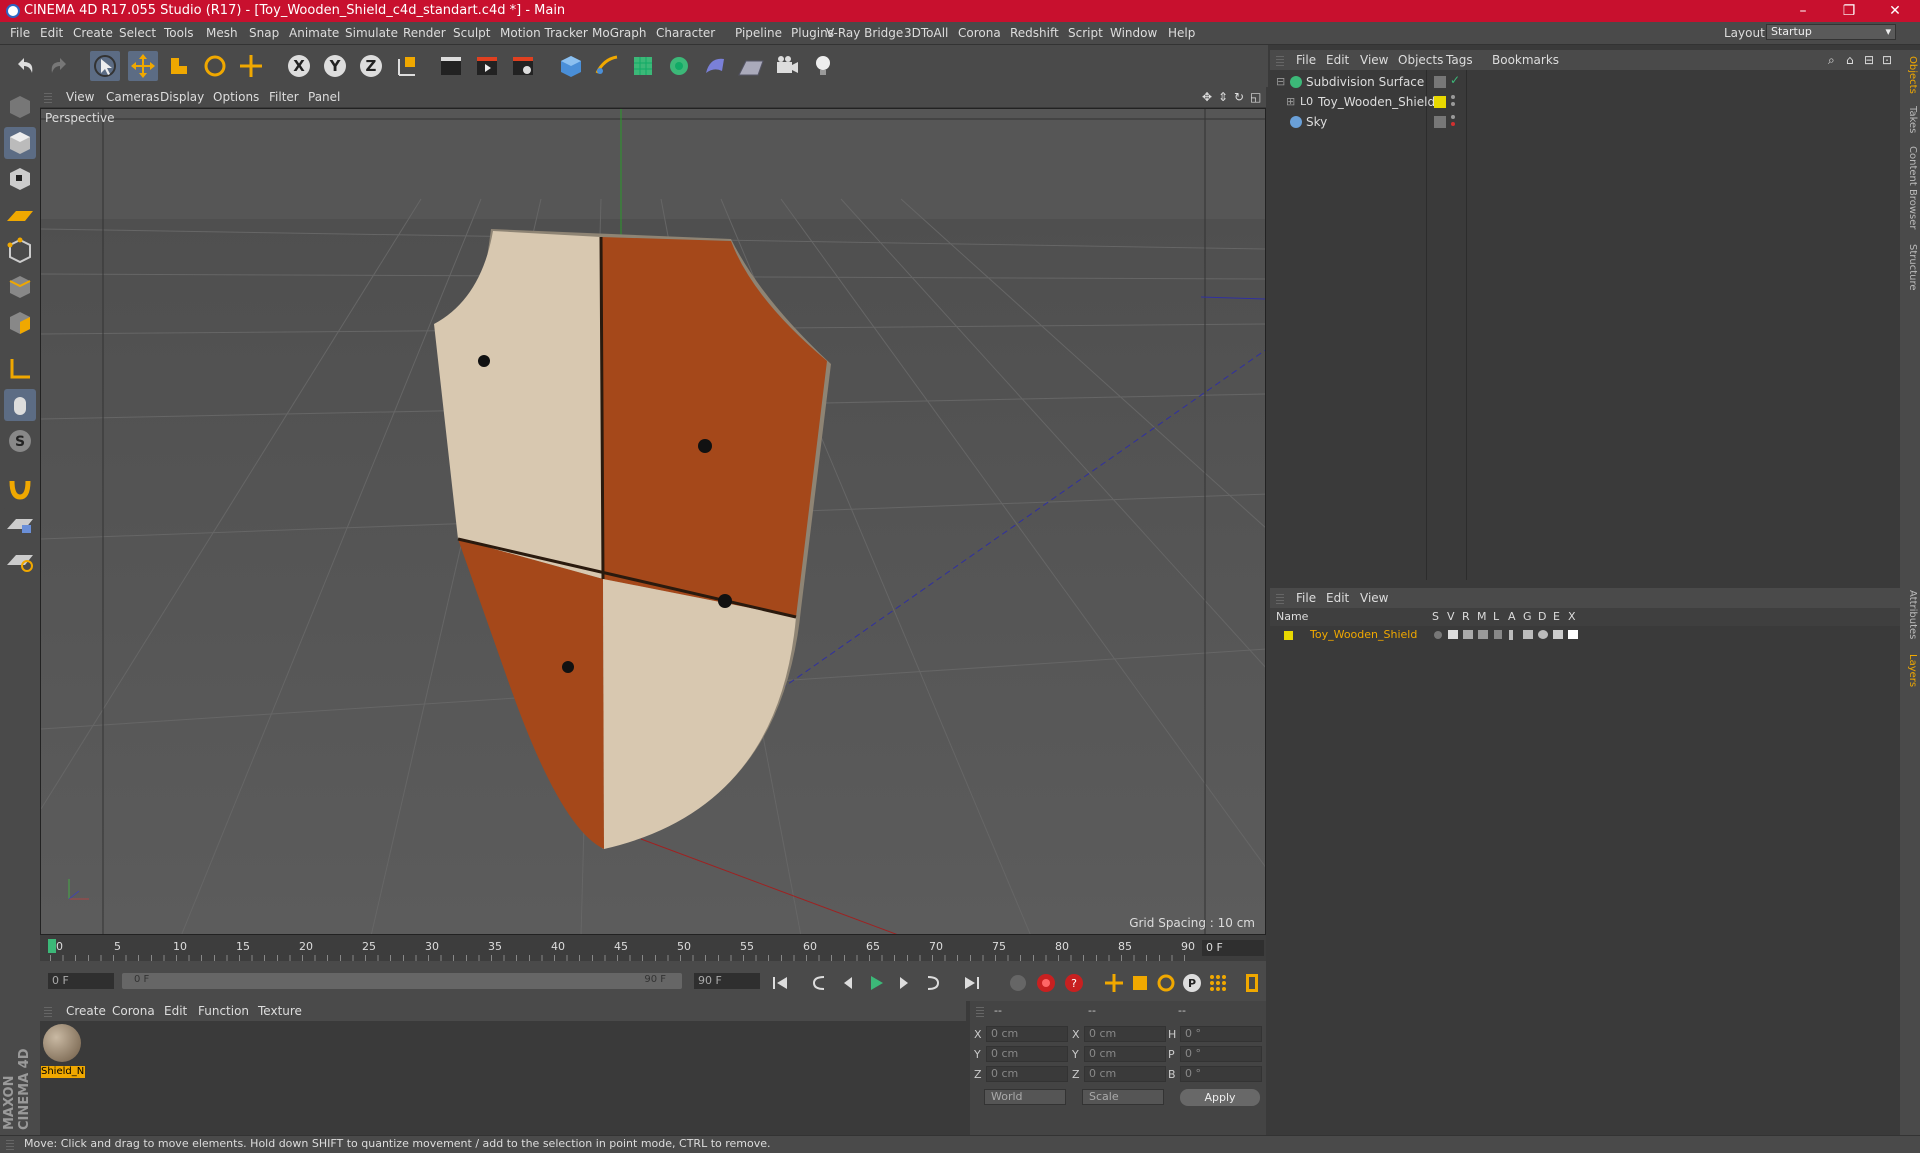 This screenshot has height=1153, width=1920. I want to click on manager-icon, so click(1483, 634).